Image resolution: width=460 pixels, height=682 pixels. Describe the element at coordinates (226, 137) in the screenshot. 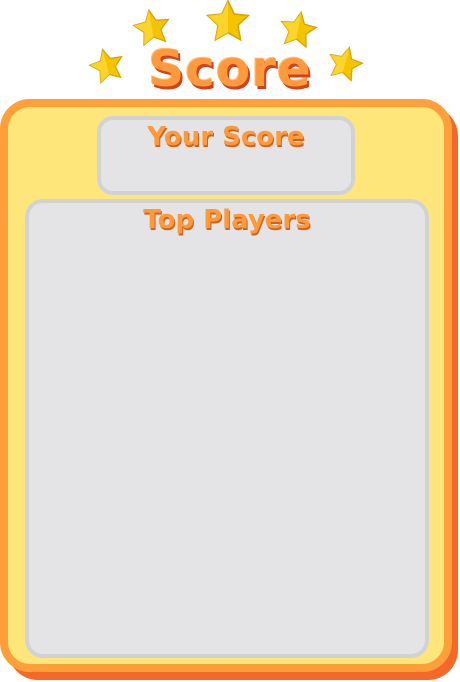

I see `your-score-label: Your Score` at that location.